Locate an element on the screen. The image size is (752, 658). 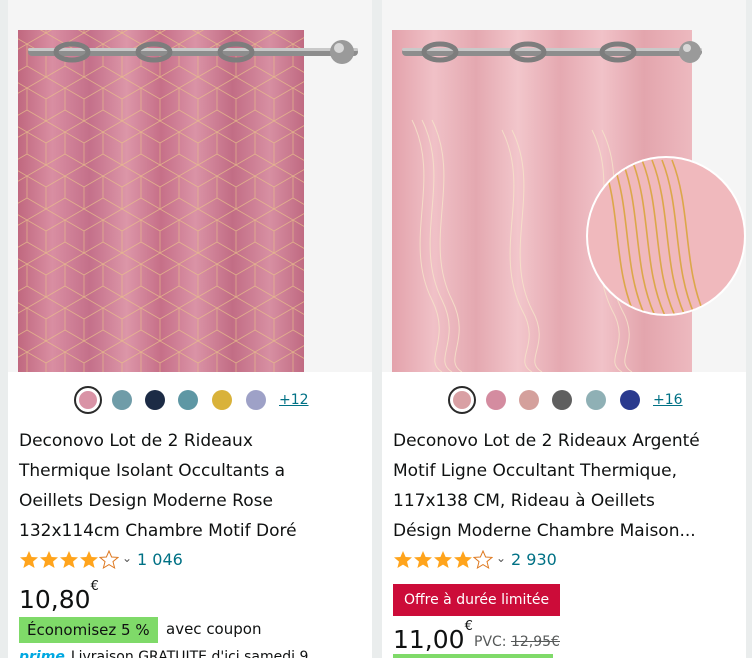
delivery-line: prime Livraison GRATUITE d'ici samedi 9 is located at coordinates (163, 653).